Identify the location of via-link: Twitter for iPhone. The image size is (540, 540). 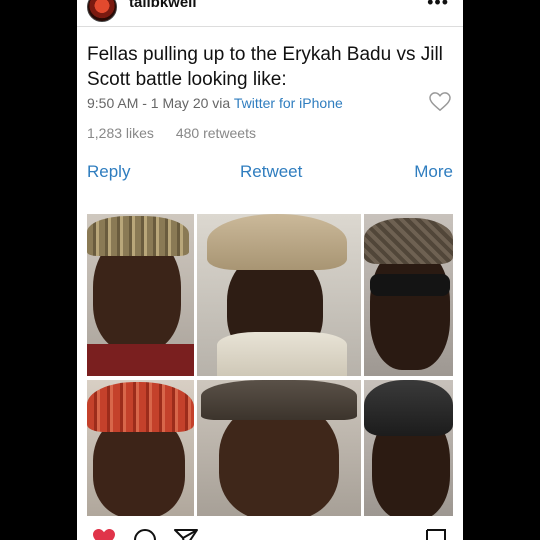
(288, 103).